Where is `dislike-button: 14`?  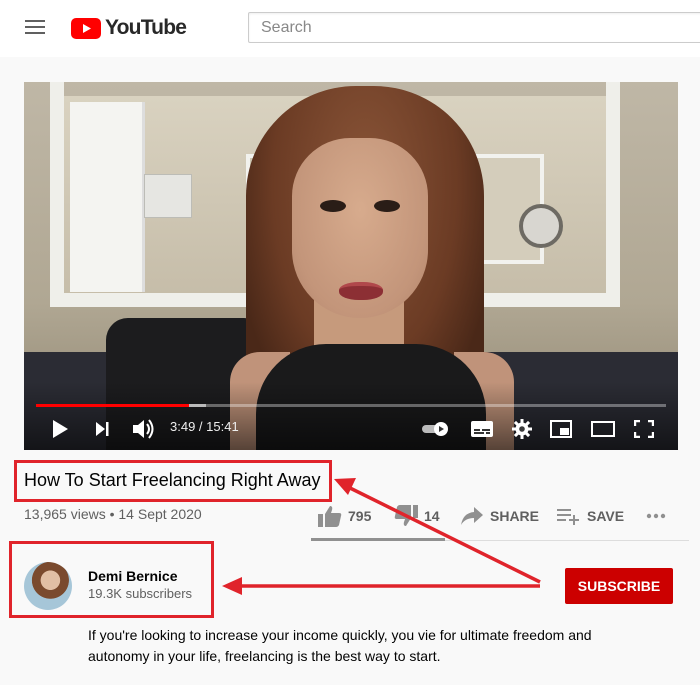
dislike-button: 14 is located at coordinates (417, 516).